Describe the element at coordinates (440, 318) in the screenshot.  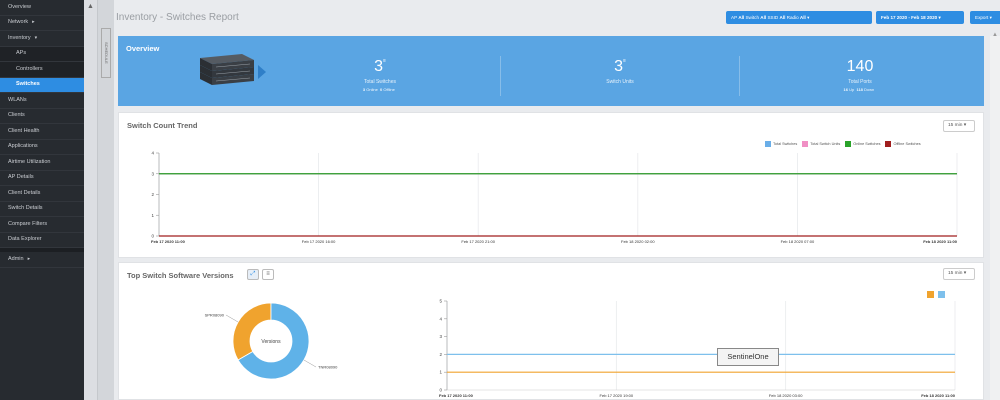
I see `y-tick-label: 4` at that location.